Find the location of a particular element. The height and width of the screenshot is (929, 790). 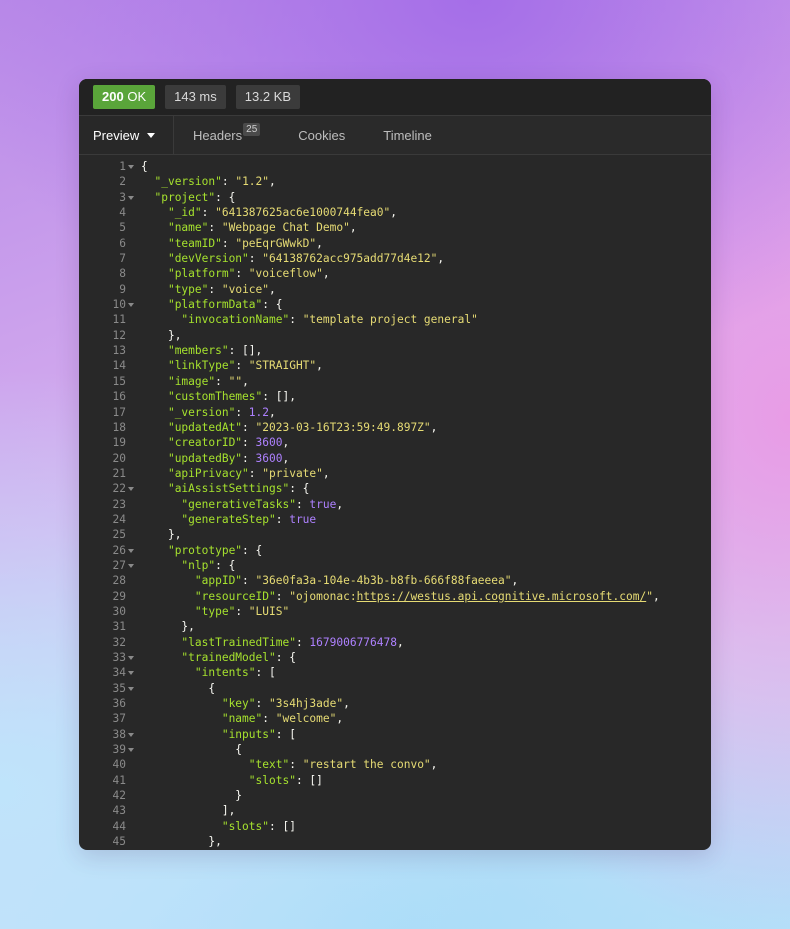

code-line: 31 }, is located at coordinates (395, 626).